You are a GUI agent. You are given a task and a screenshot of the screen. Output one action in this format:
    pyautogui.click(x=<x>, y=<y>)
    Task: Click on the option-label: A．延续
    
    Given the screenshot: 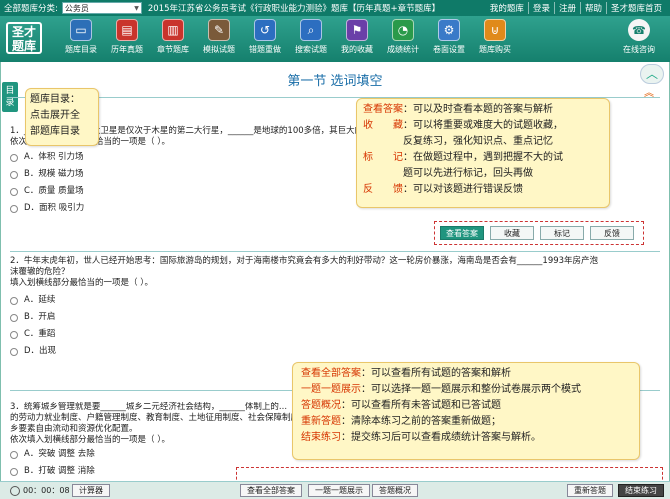 What is the action you would take?
    pyautogui.click(x=40, y=300)
    